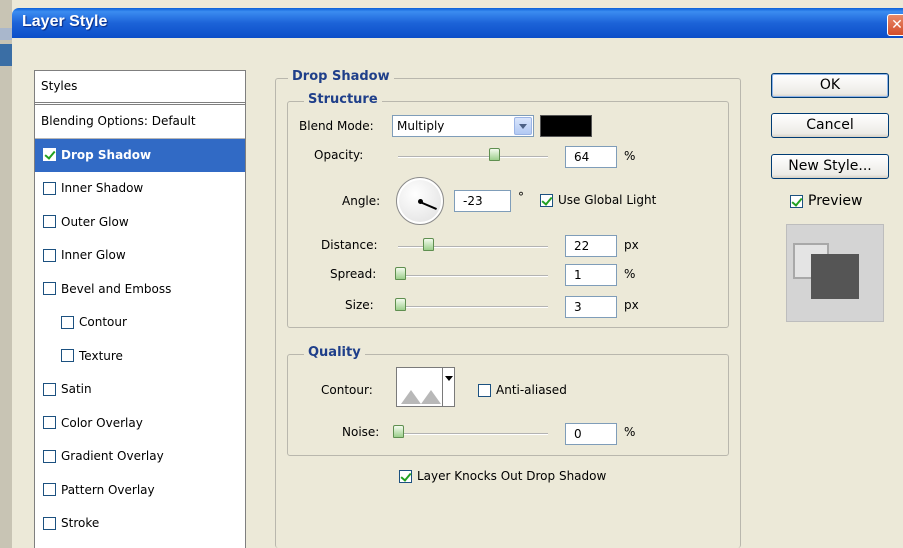 This screenshot has height=548, width=903. What do you see at coordinates (421, 126) in the screenshot?
I see `blend-mode-value: Multiply` at bounding box center [421, 126].